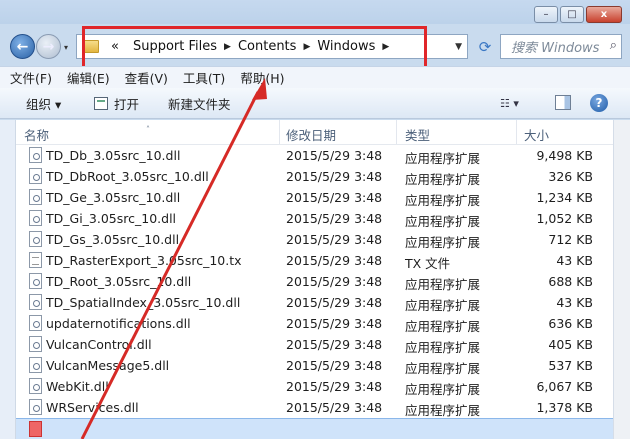 The width and height of the screenshot is (630, 439). What do you see at coordinates (536, 134) in the screenshot?
I see `column-header-size: 大小` at bounding box center [536, 134].